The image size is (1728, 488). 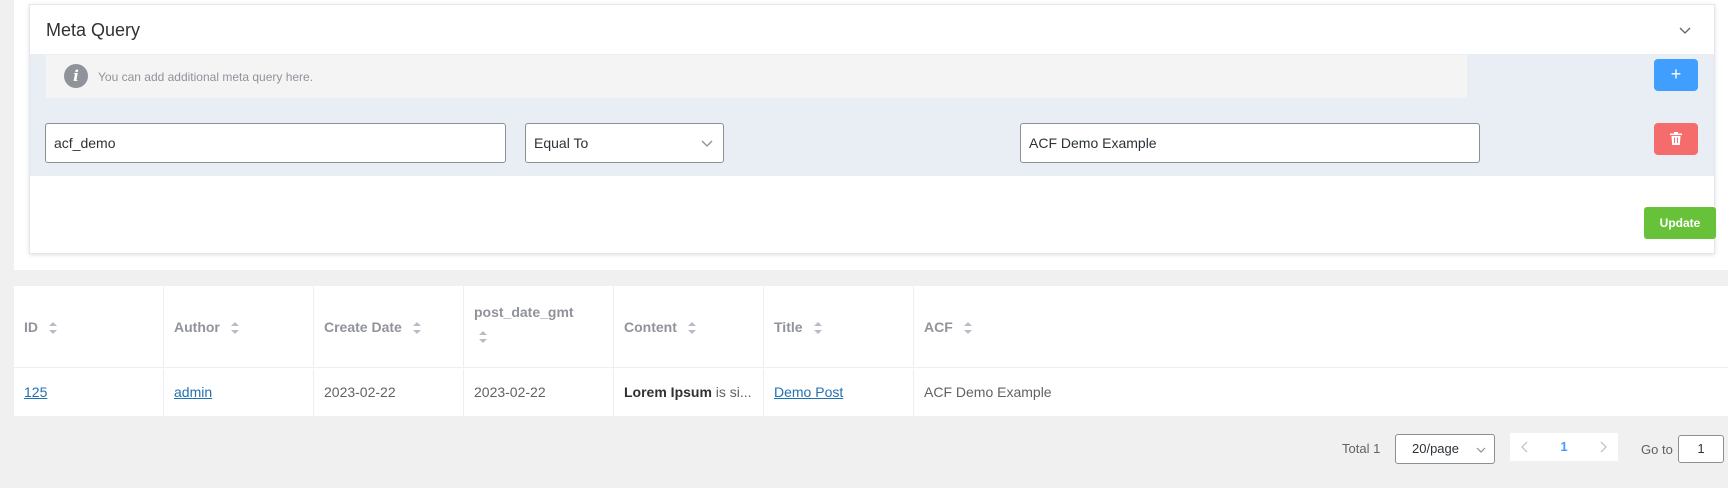 What do you see at coordinates (239, 392) in the screenshot?
I see `cell-author: admin` at bounding box center [239, 392].